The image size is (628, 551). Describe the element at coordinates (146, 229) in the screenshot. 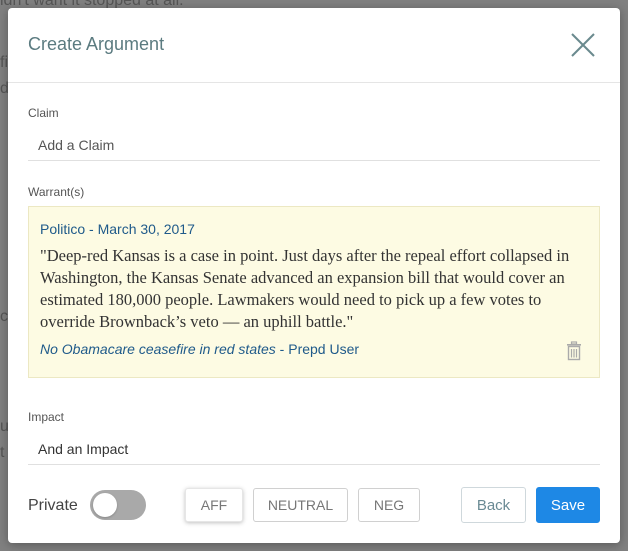

I see `warrant-date: March 30, 2017` at that location.